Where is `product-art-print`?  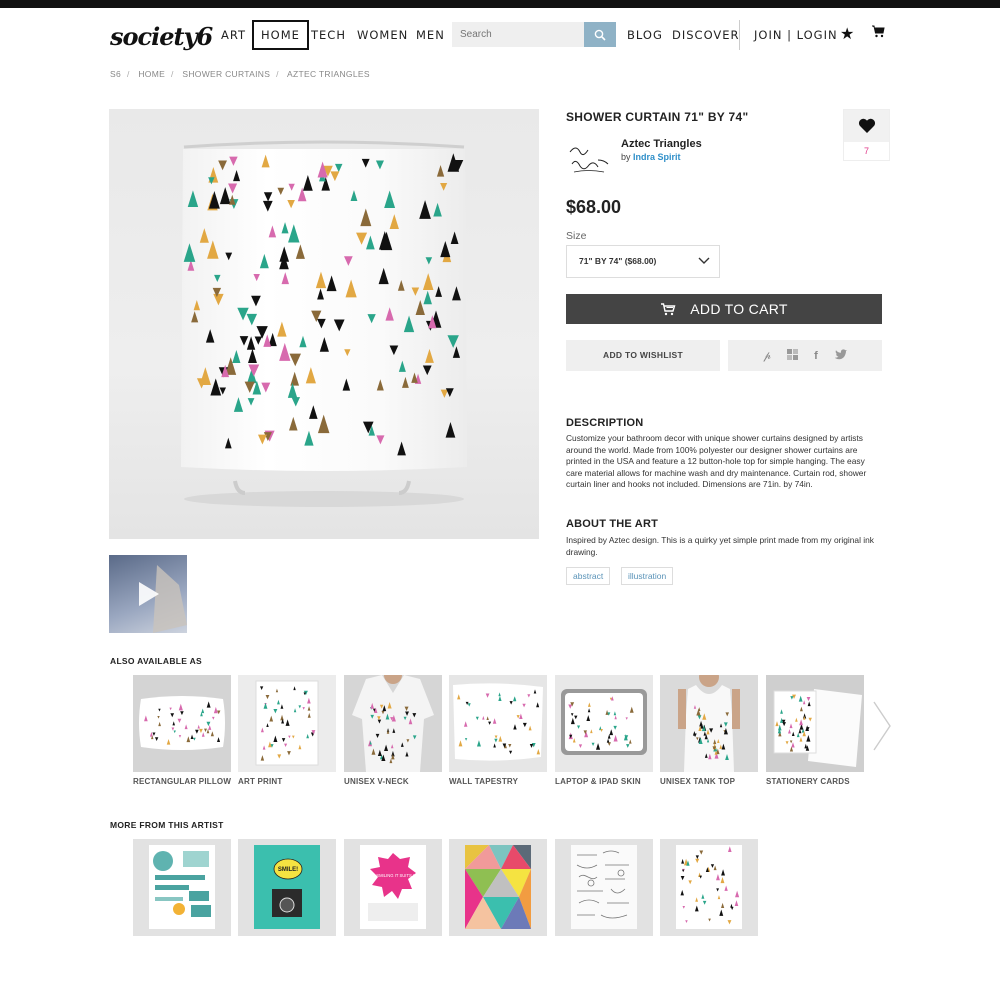 product-art-print is located at coordinates (287, 723).